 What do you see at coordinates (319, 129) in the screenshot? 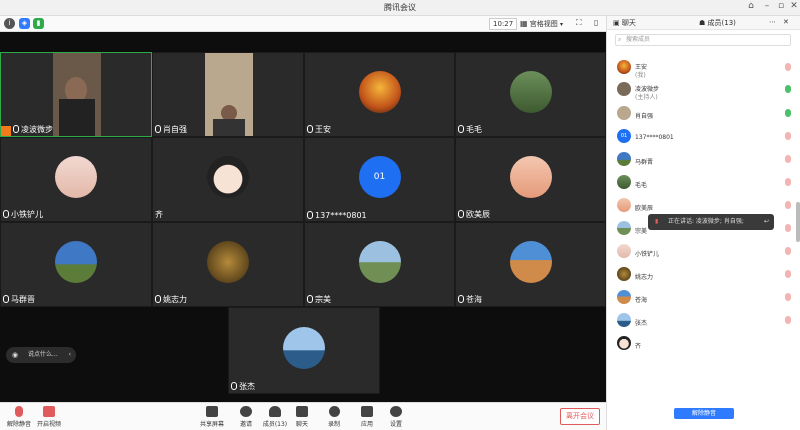
I see `participant-name: 王安` at bounding box center [319, 129].